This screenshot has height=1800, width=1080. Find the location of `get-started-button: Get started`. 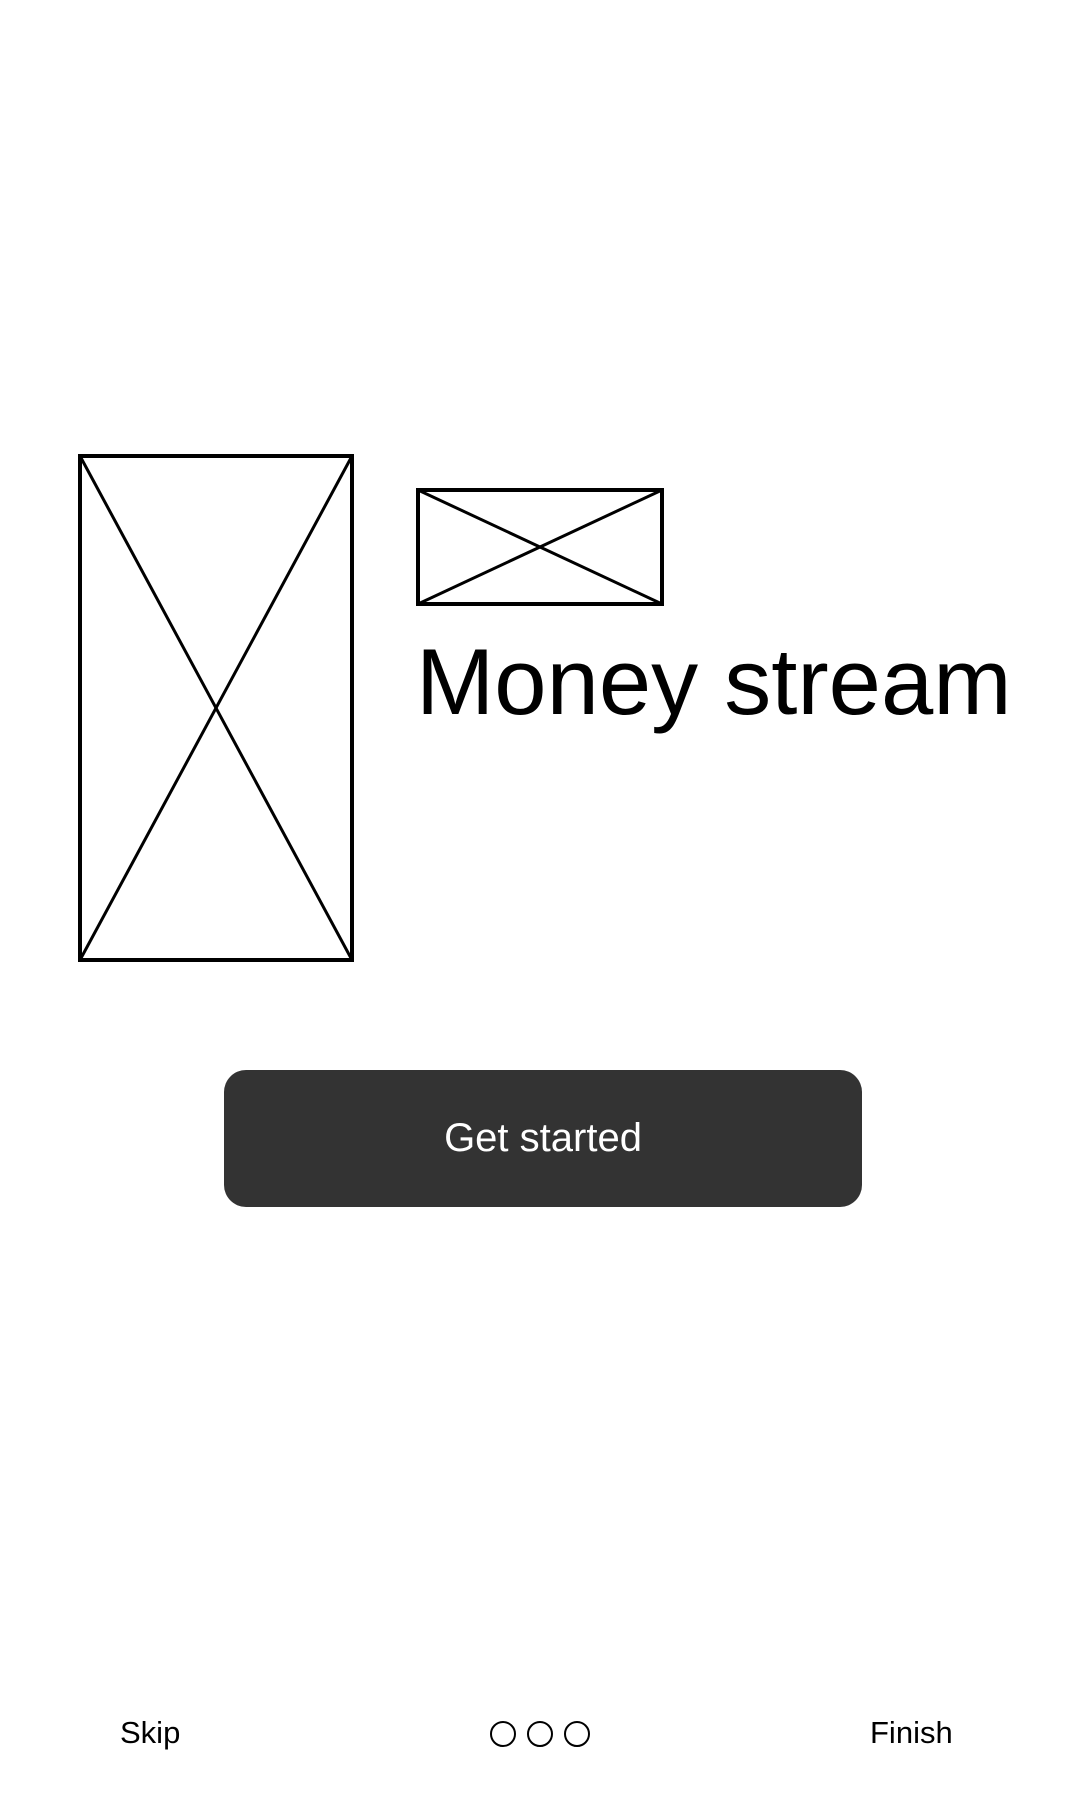

get-started-button: Get started is located at coordinates (543, 1138).